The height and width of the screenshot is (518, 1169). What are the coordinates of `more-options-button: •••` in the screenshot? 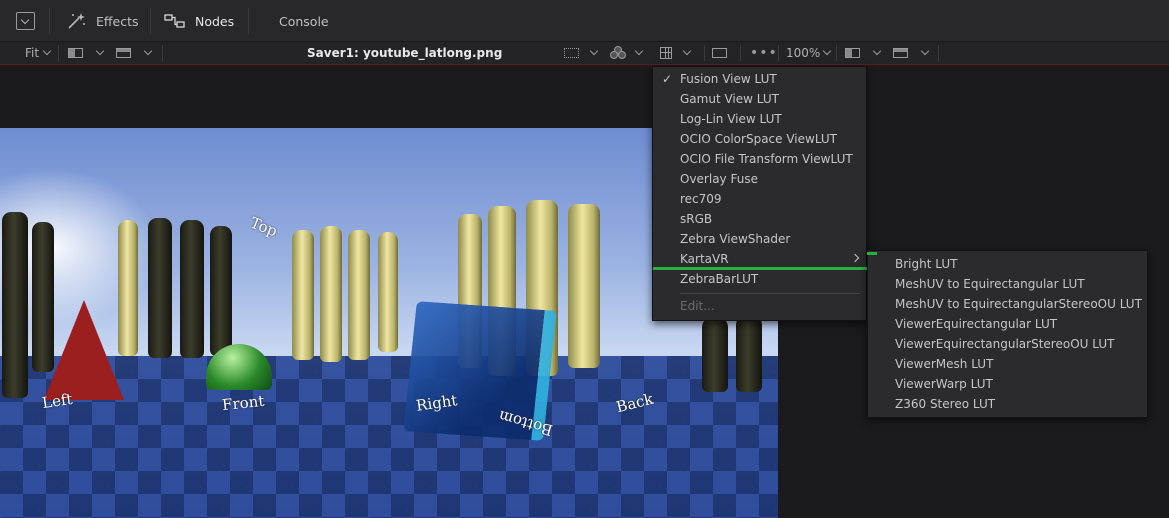 It's located at (764, 53).